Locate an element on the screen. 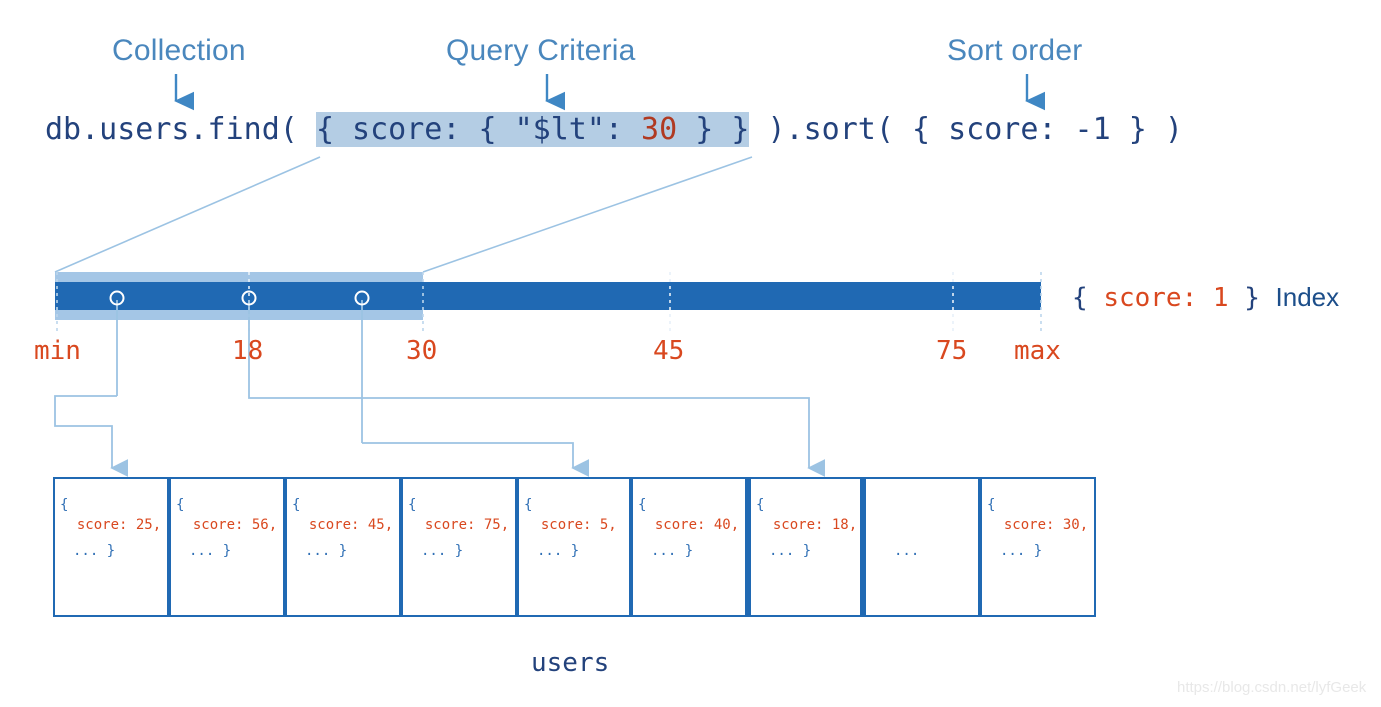 This screenshot has width=1381, height=707. document-field: score: 45, is located at coordinates (343, 525).